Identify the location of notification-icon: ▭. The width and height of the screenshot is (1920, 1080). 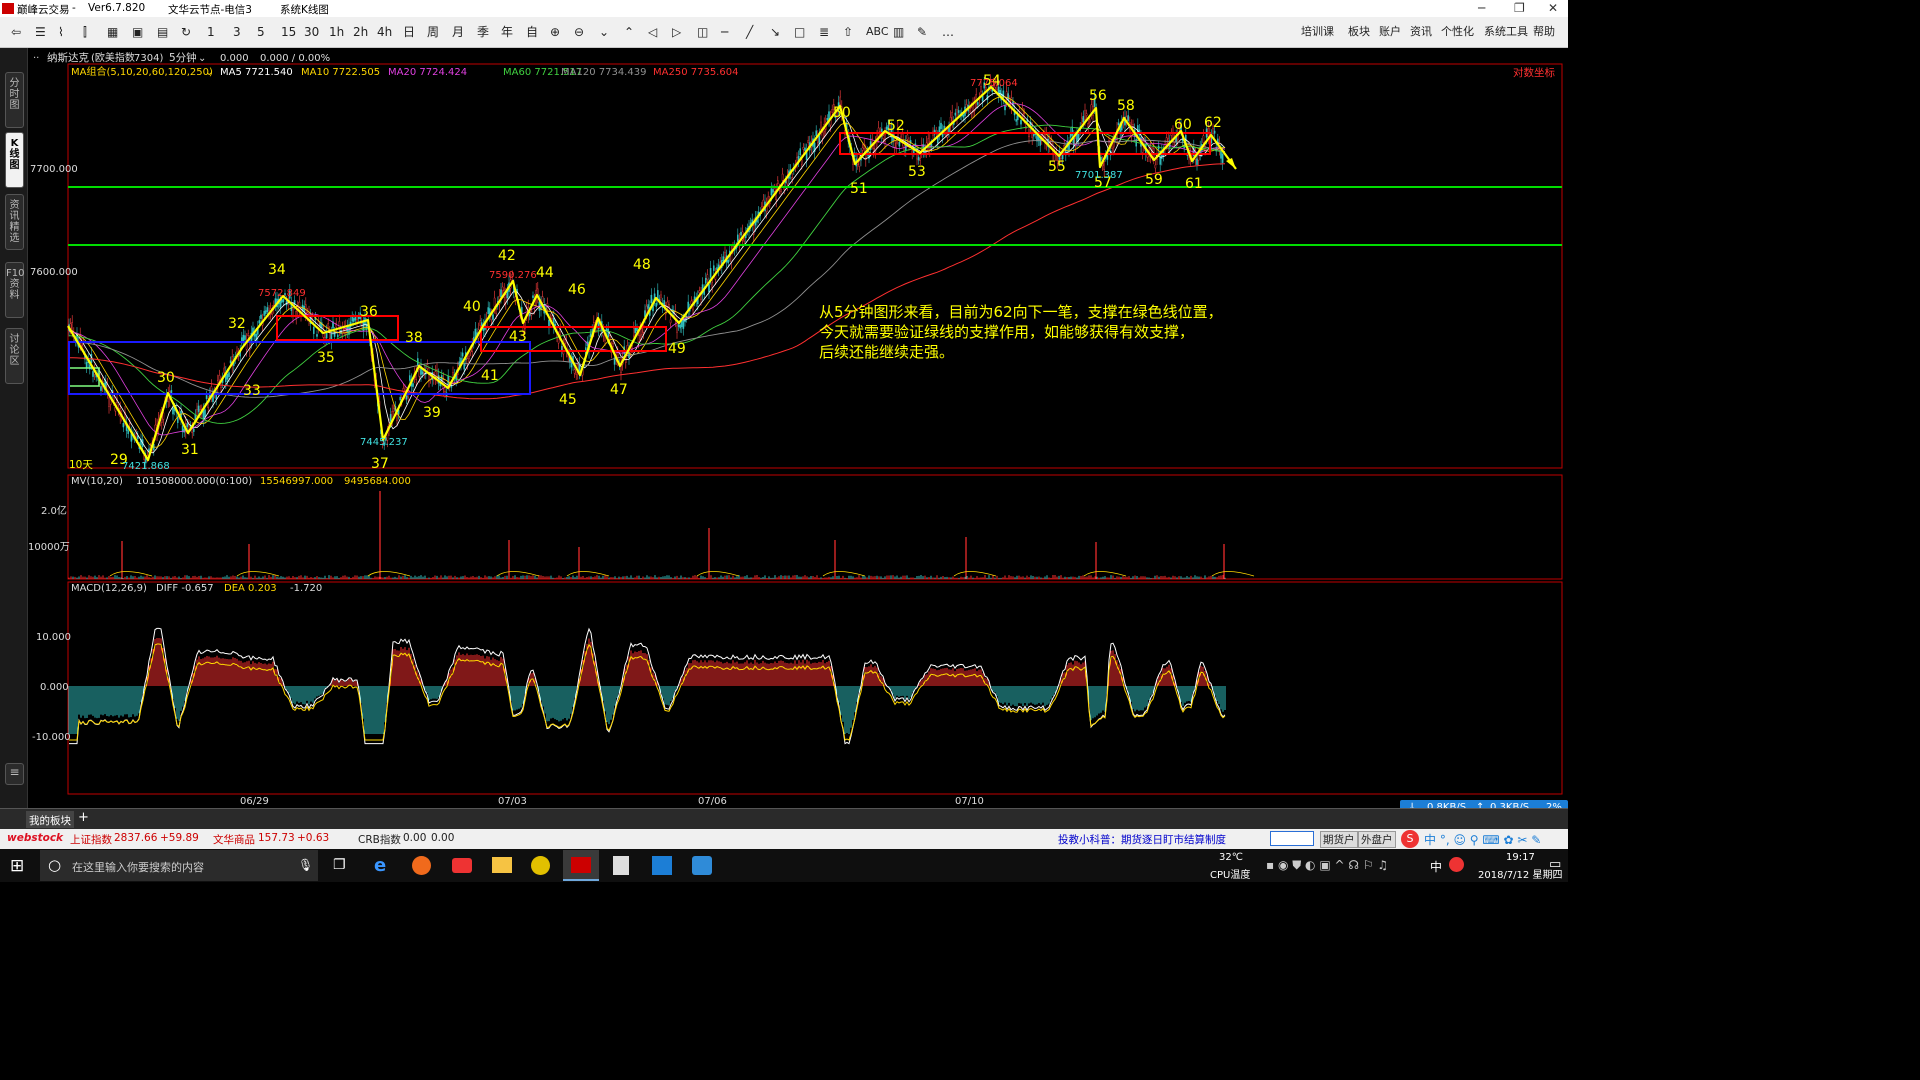
(1555, 864).